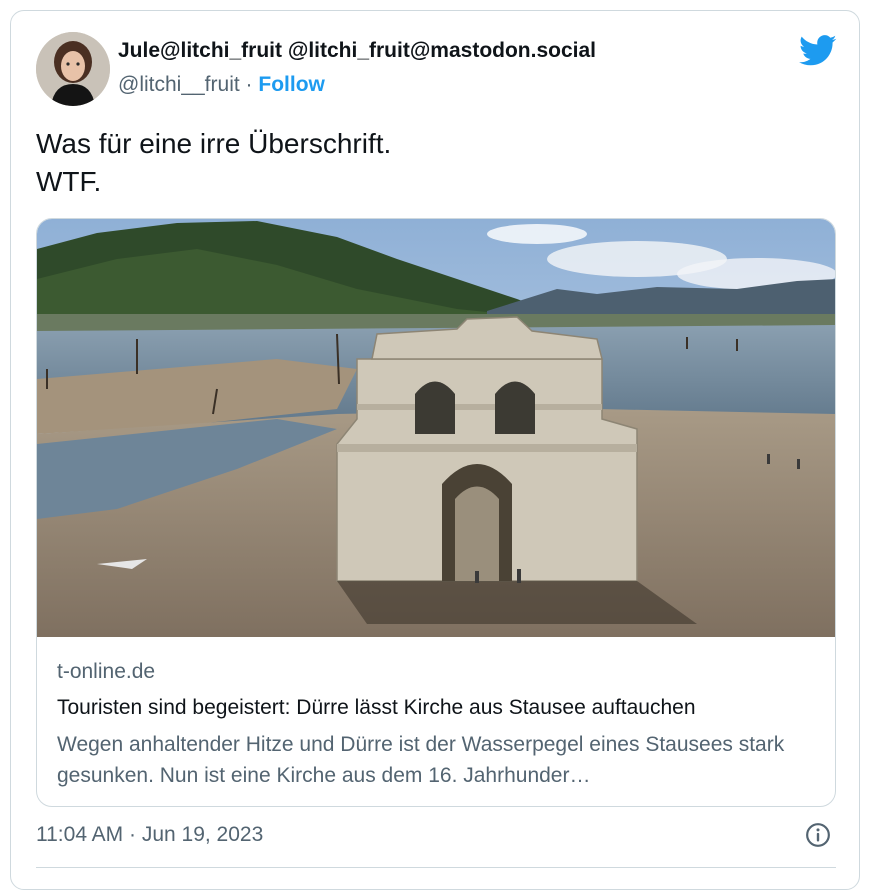 The image size is (873, 890). I want to click on tweet-text-line-1: Was für eine irre Überschrift., so click(214, 143).